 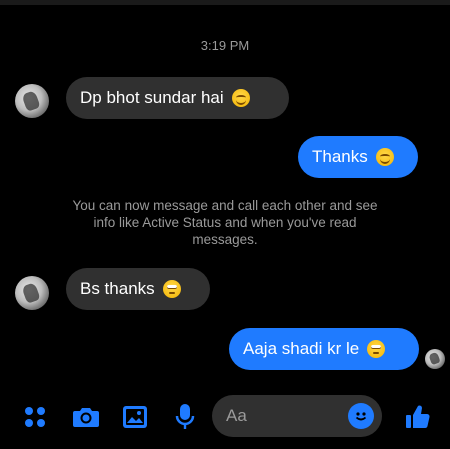 What do you see at coordinates (35, 417) in the screenshot?
I see `apps-icon` at bounding box center [35, 417].